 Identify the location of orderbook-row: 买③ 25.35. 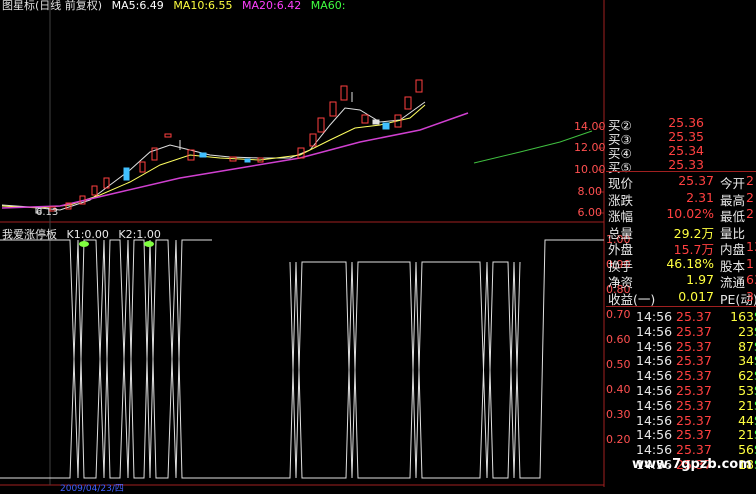
(656, 138).